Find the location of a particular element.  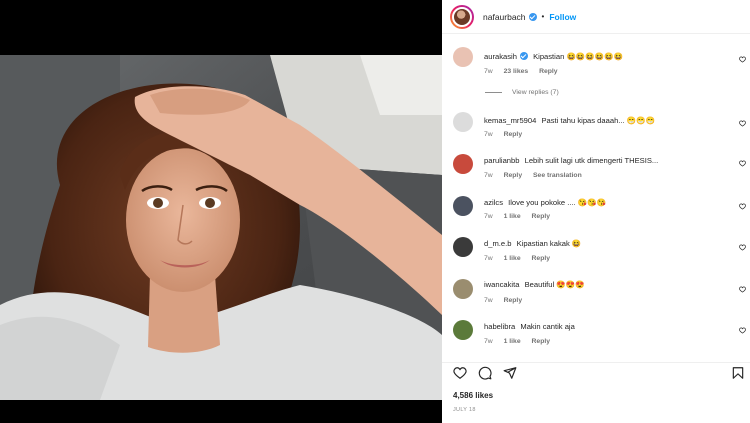

paper-plane-icon is located at coordinates (510, 373).